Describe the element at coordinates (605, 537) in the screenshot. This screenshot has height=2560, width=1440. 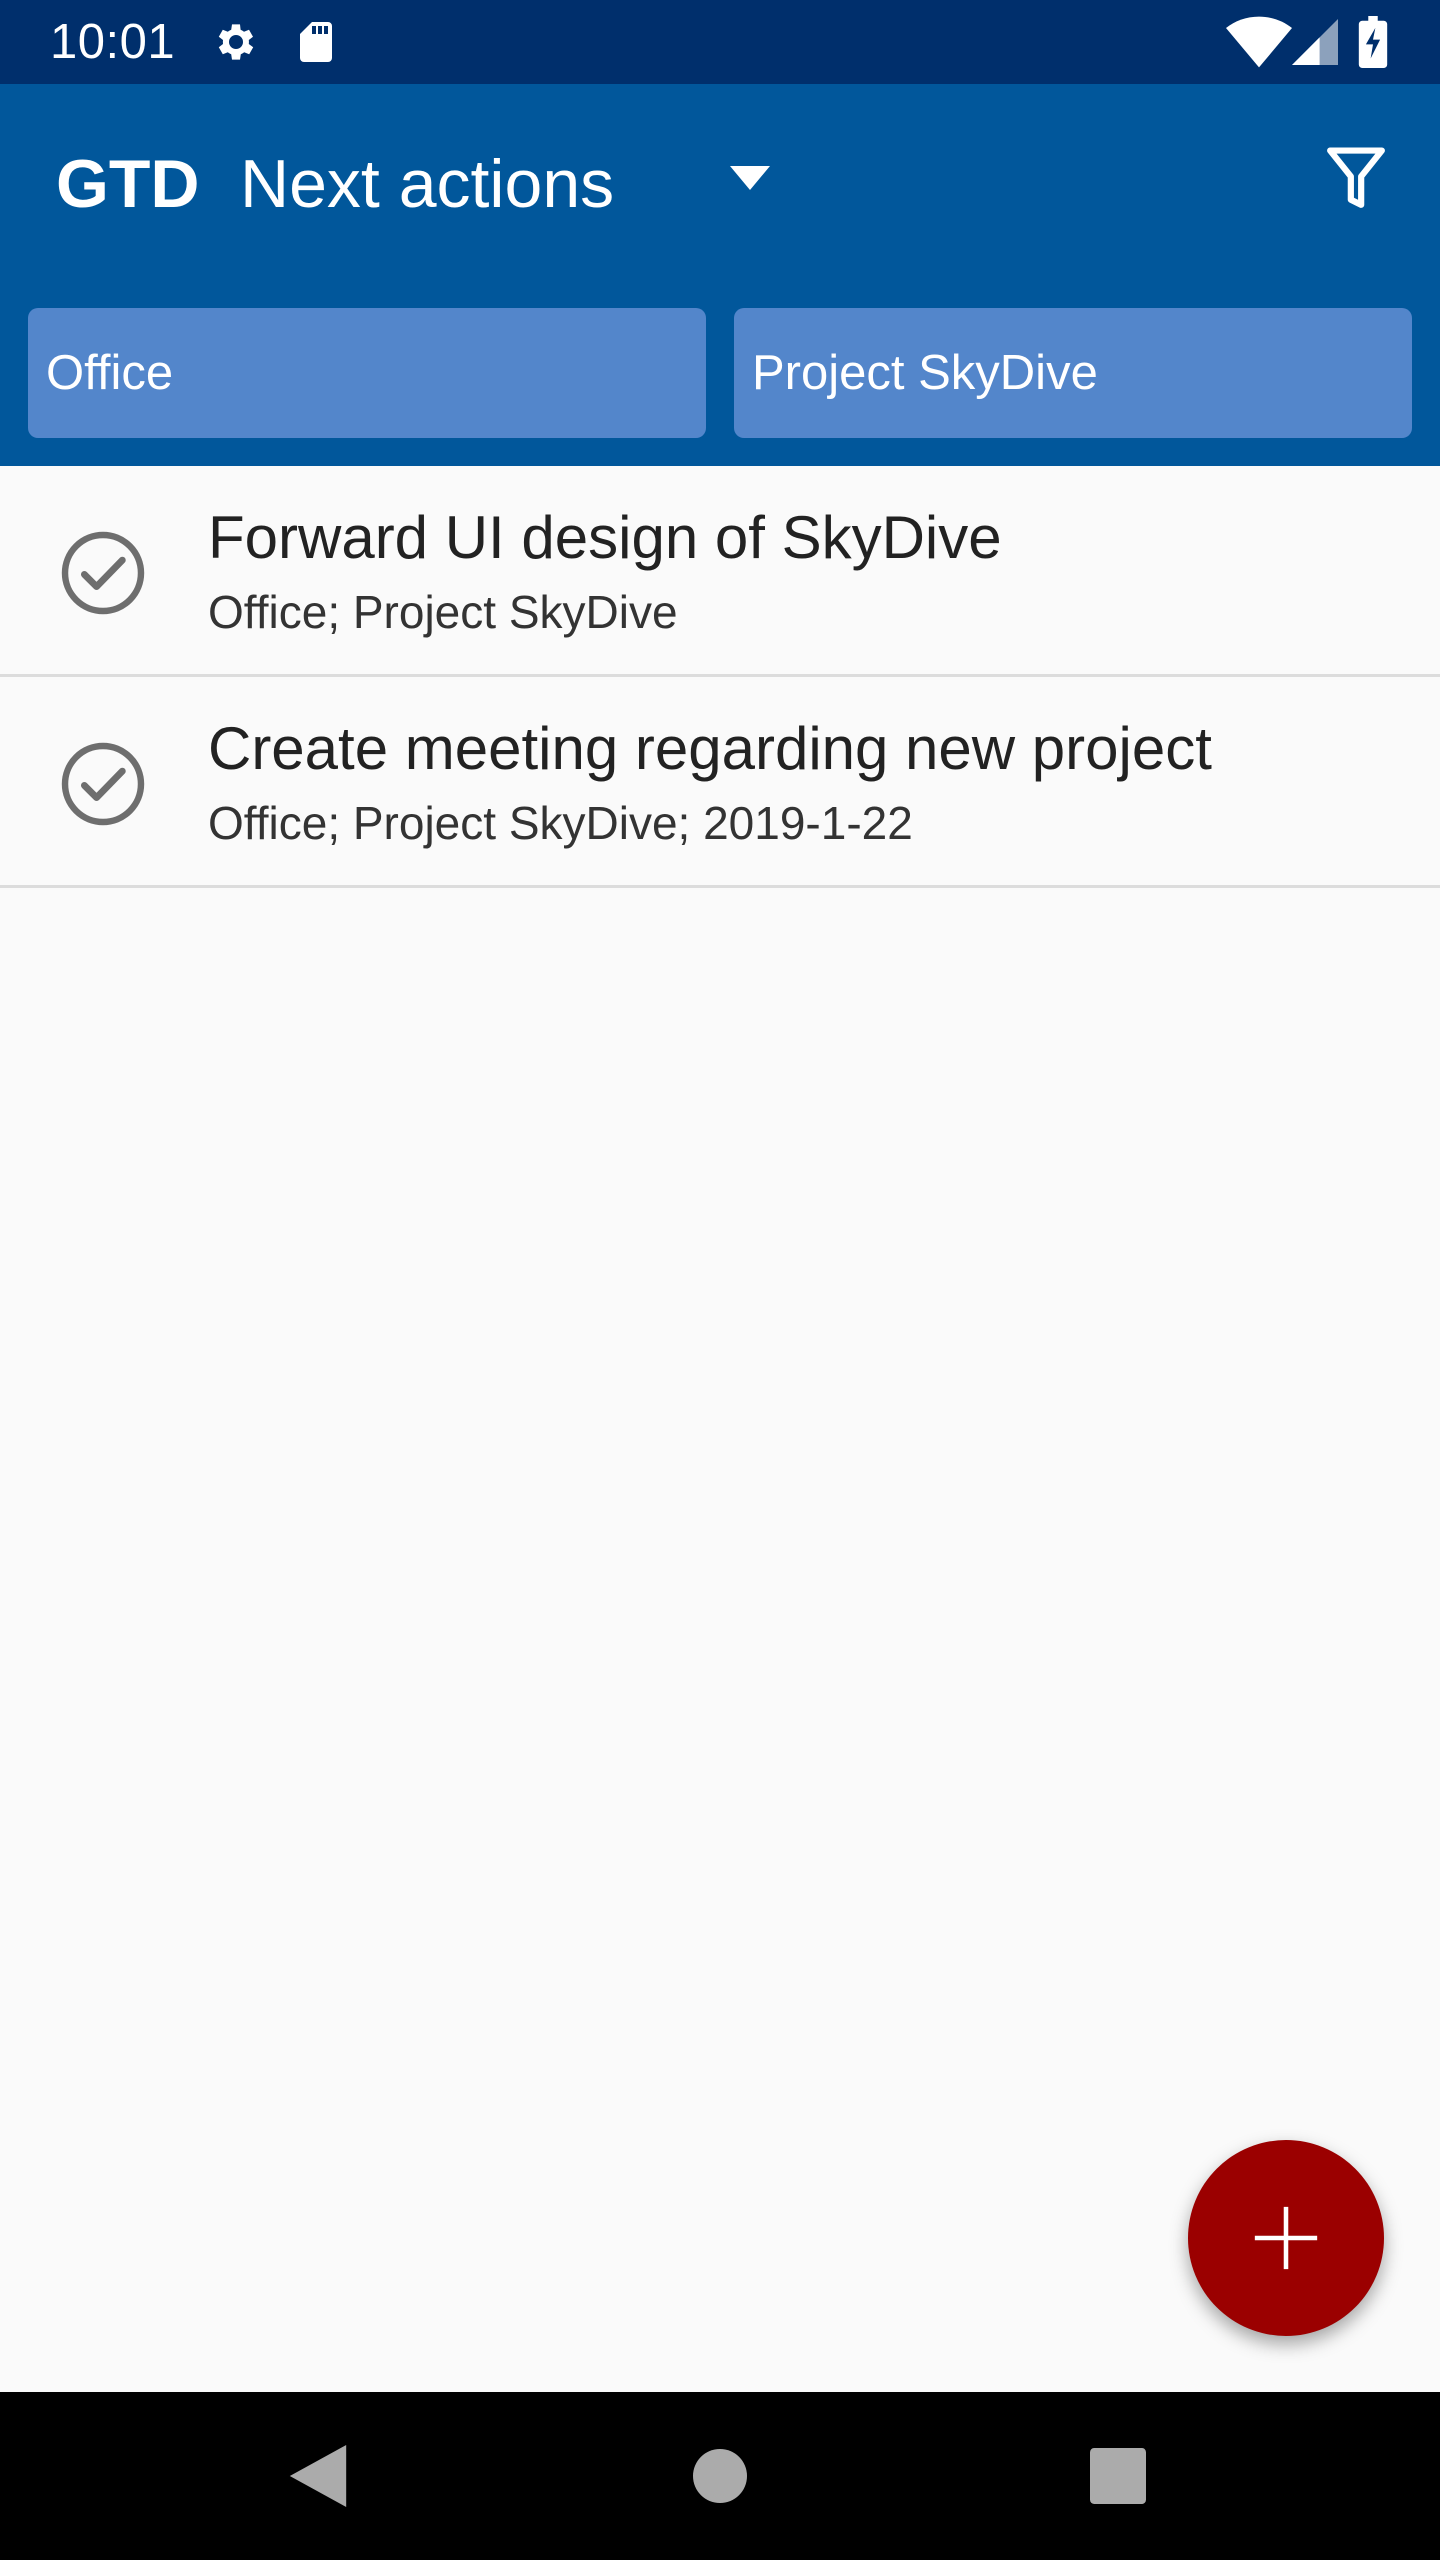
I see `task-title: Forward UI design of SkyDive` at that location.